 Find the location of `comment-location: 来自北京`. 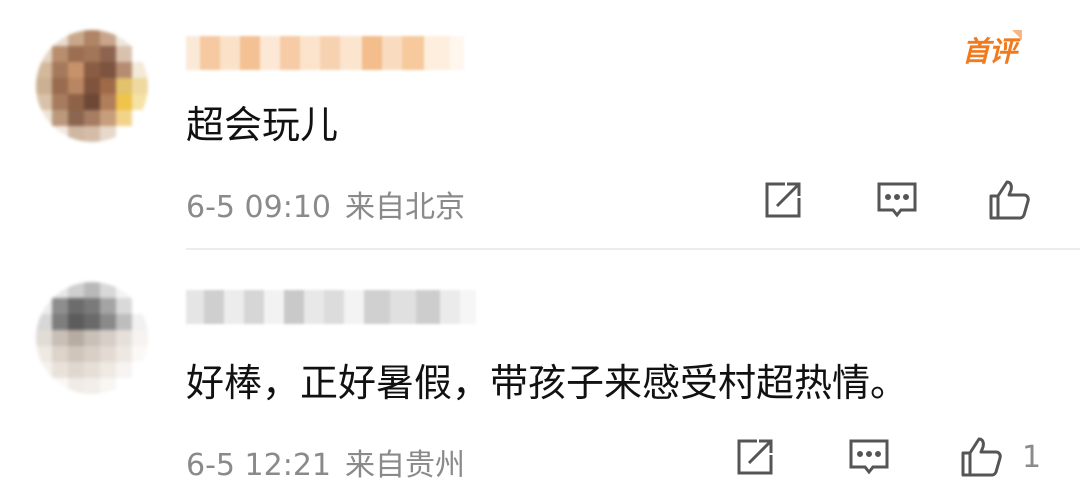

comment-location: 来自北京 is located at coordinates (405, 207).